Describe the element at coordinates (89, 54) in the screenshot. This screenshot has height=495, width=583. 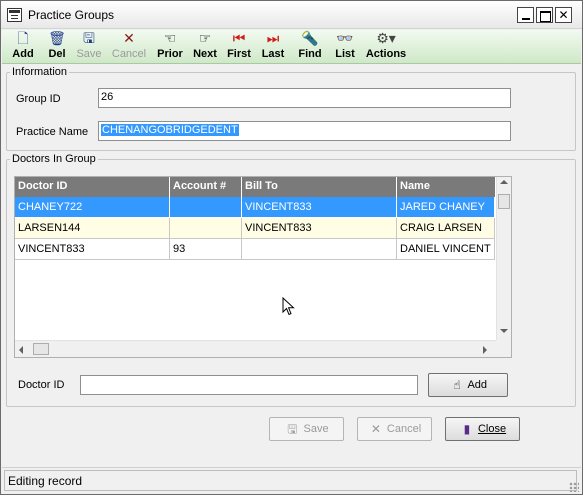
I see `toolbar-save-label: Save` at that location.